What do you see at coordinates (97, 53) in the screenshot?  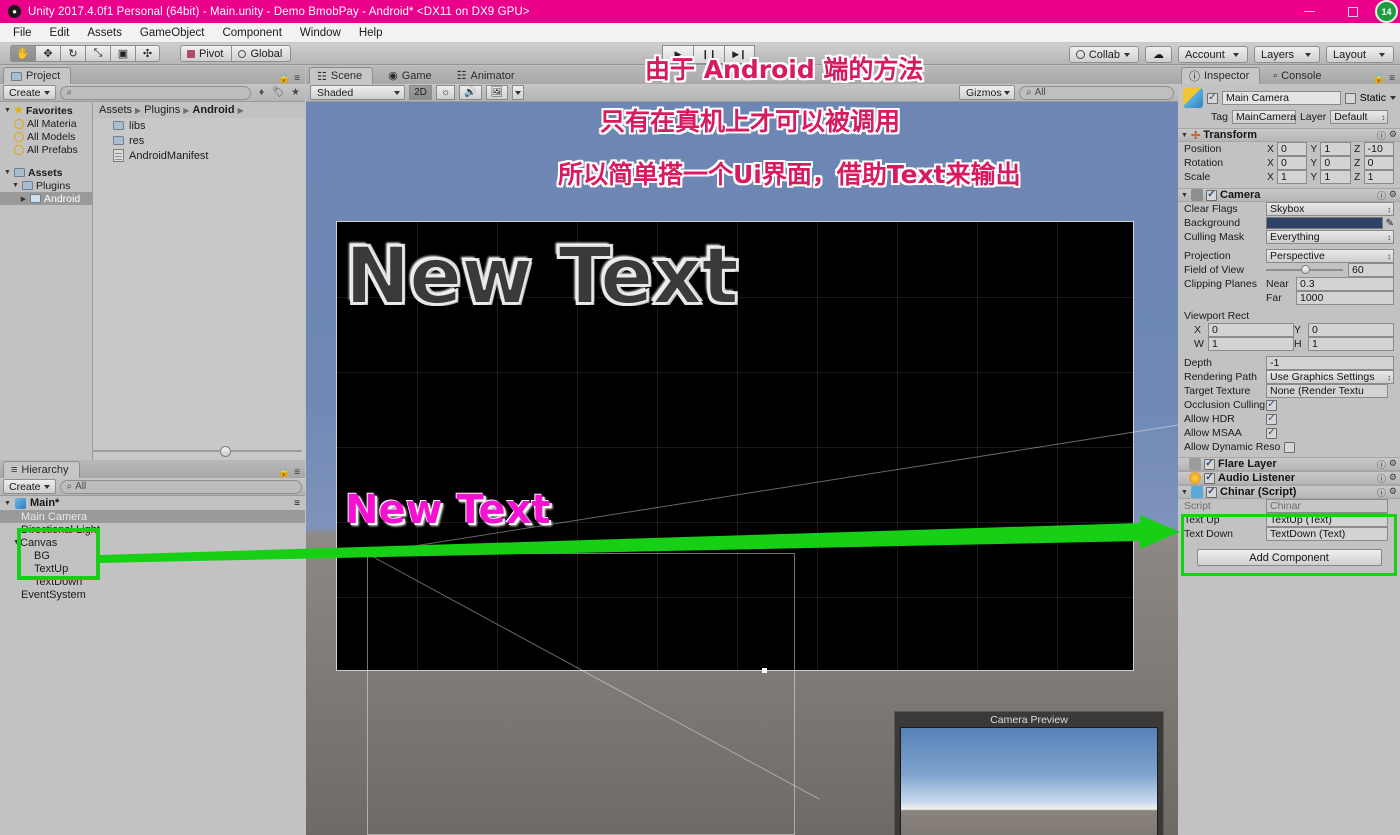 I see `scale-tool-icon: ⤡` at bounding box center [97, 53].